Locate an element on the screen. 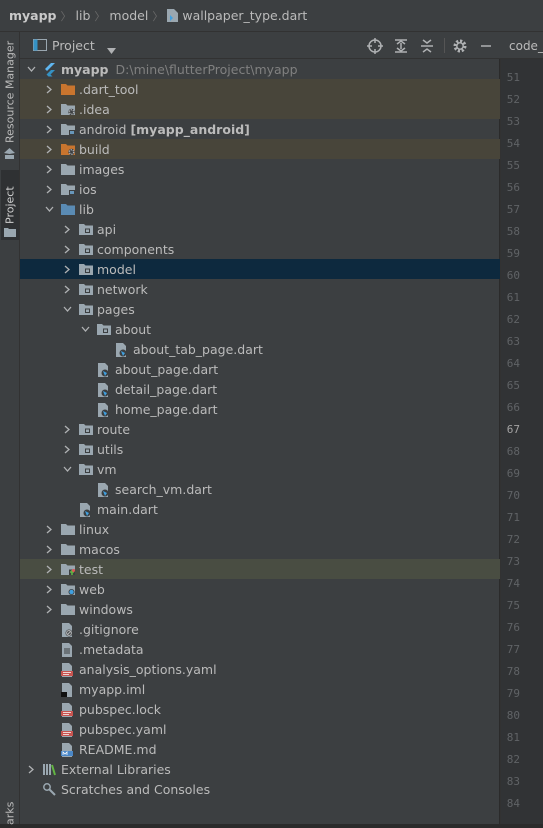  tree-row-pages: pages is located at coordinates (280, 309).